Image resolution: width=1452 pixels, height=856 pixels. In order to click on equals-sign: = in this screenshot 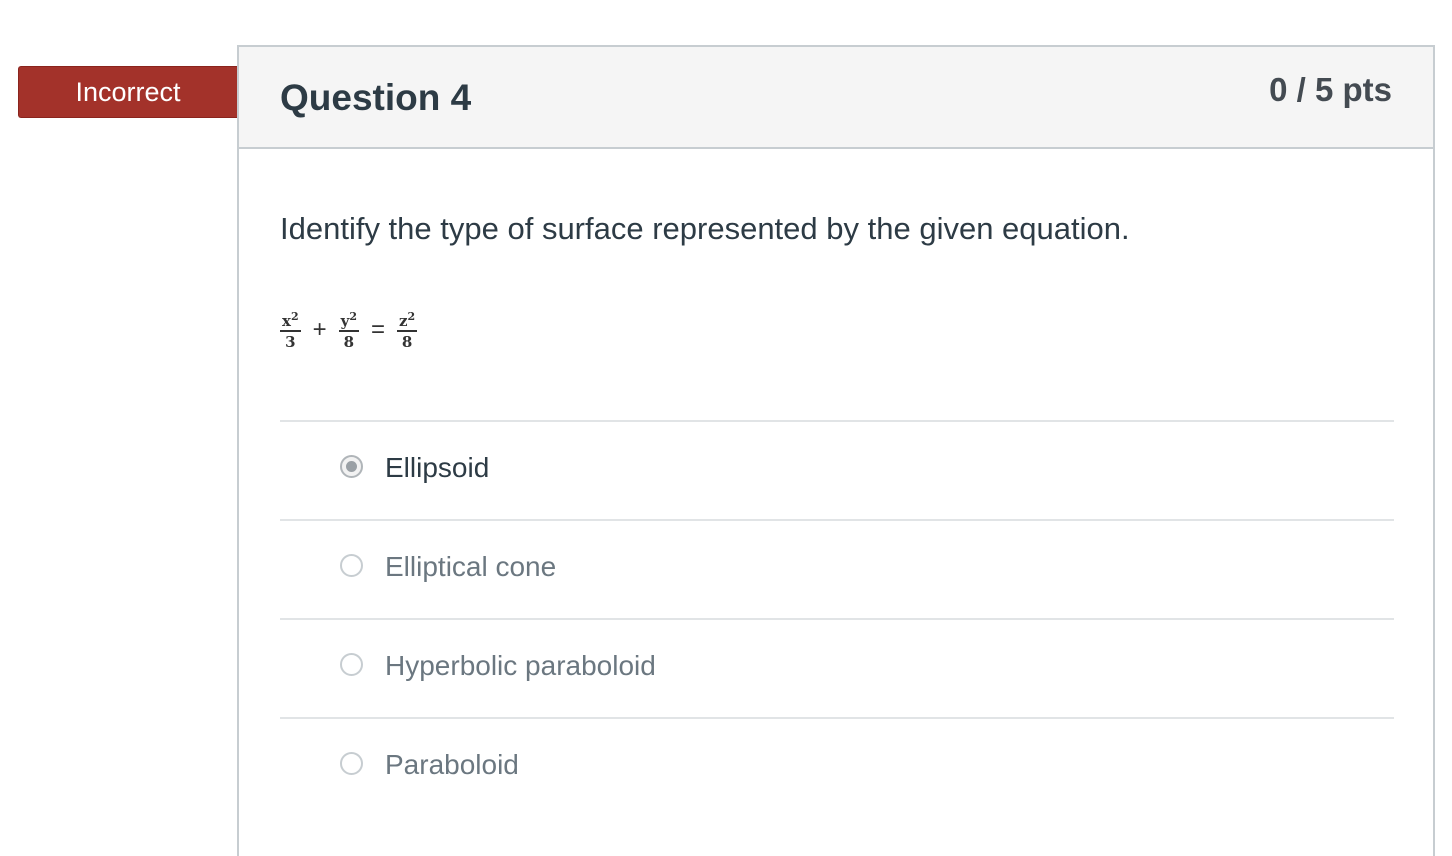, I will do `click(378, 329)`.